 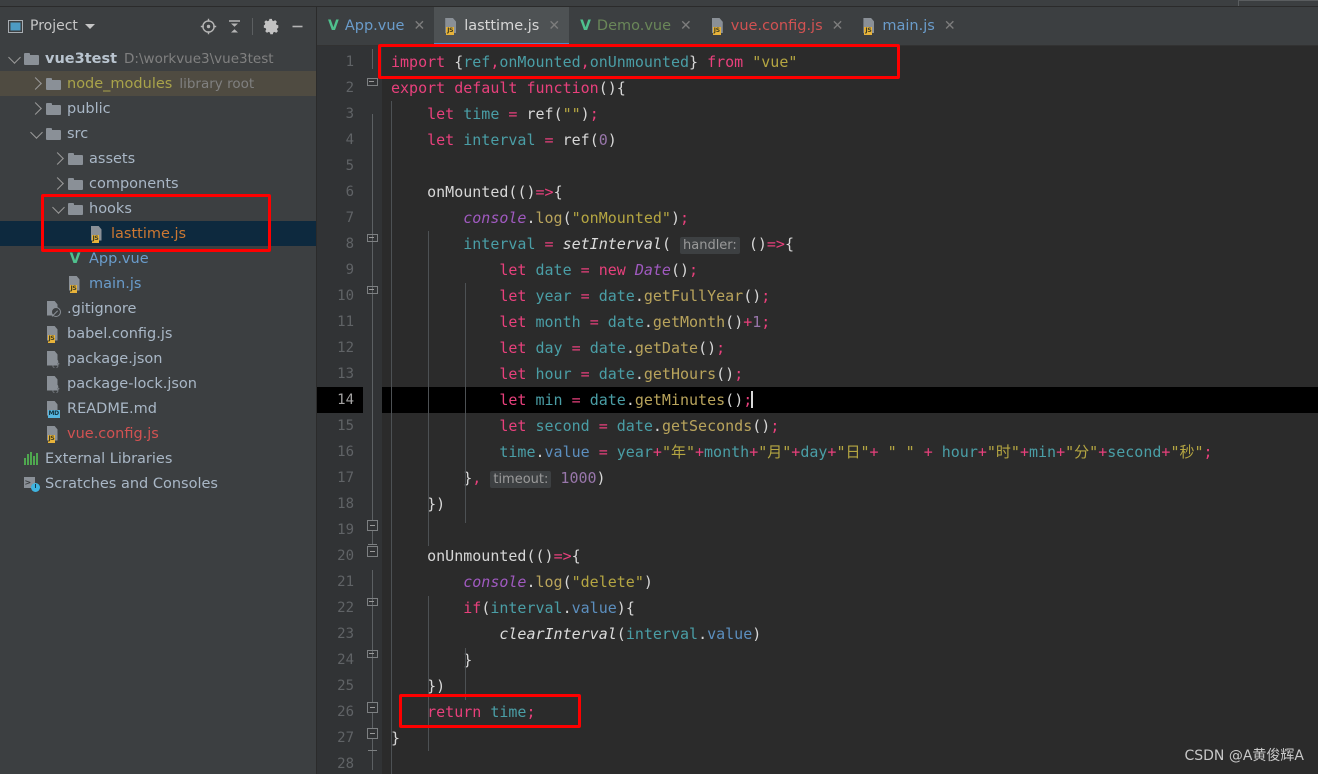 What do you see at coordinates (51, 26) in the screenshot?
I see `project-panel-title: Project` at bounding box center [51, 26].